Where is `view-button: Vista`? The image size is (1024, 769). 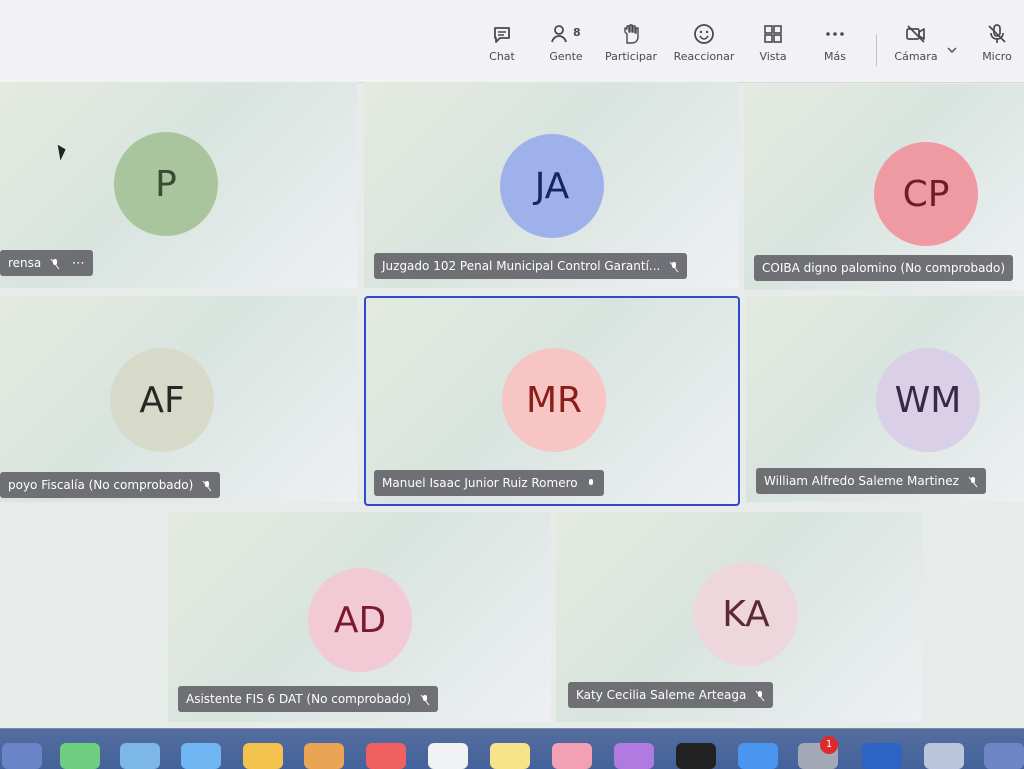 view-button: Vista is located at coordinates (773, 42).